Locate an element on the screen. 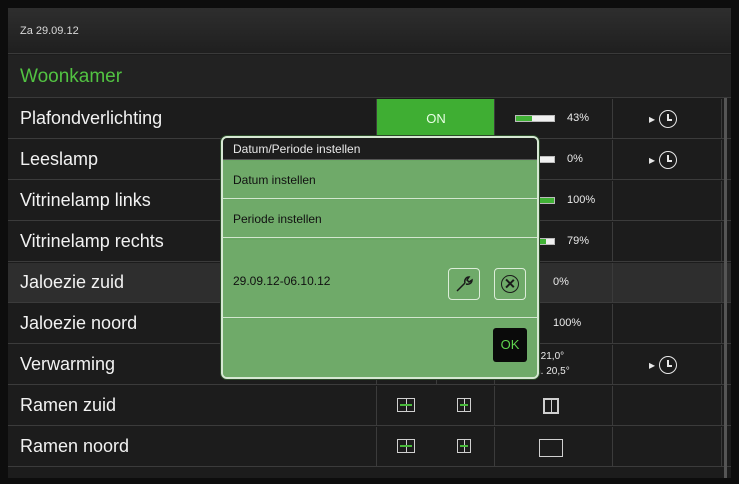 This screenshot has width=739, height=484. room-title: Woonkamer is located at coordinates (71, 76).